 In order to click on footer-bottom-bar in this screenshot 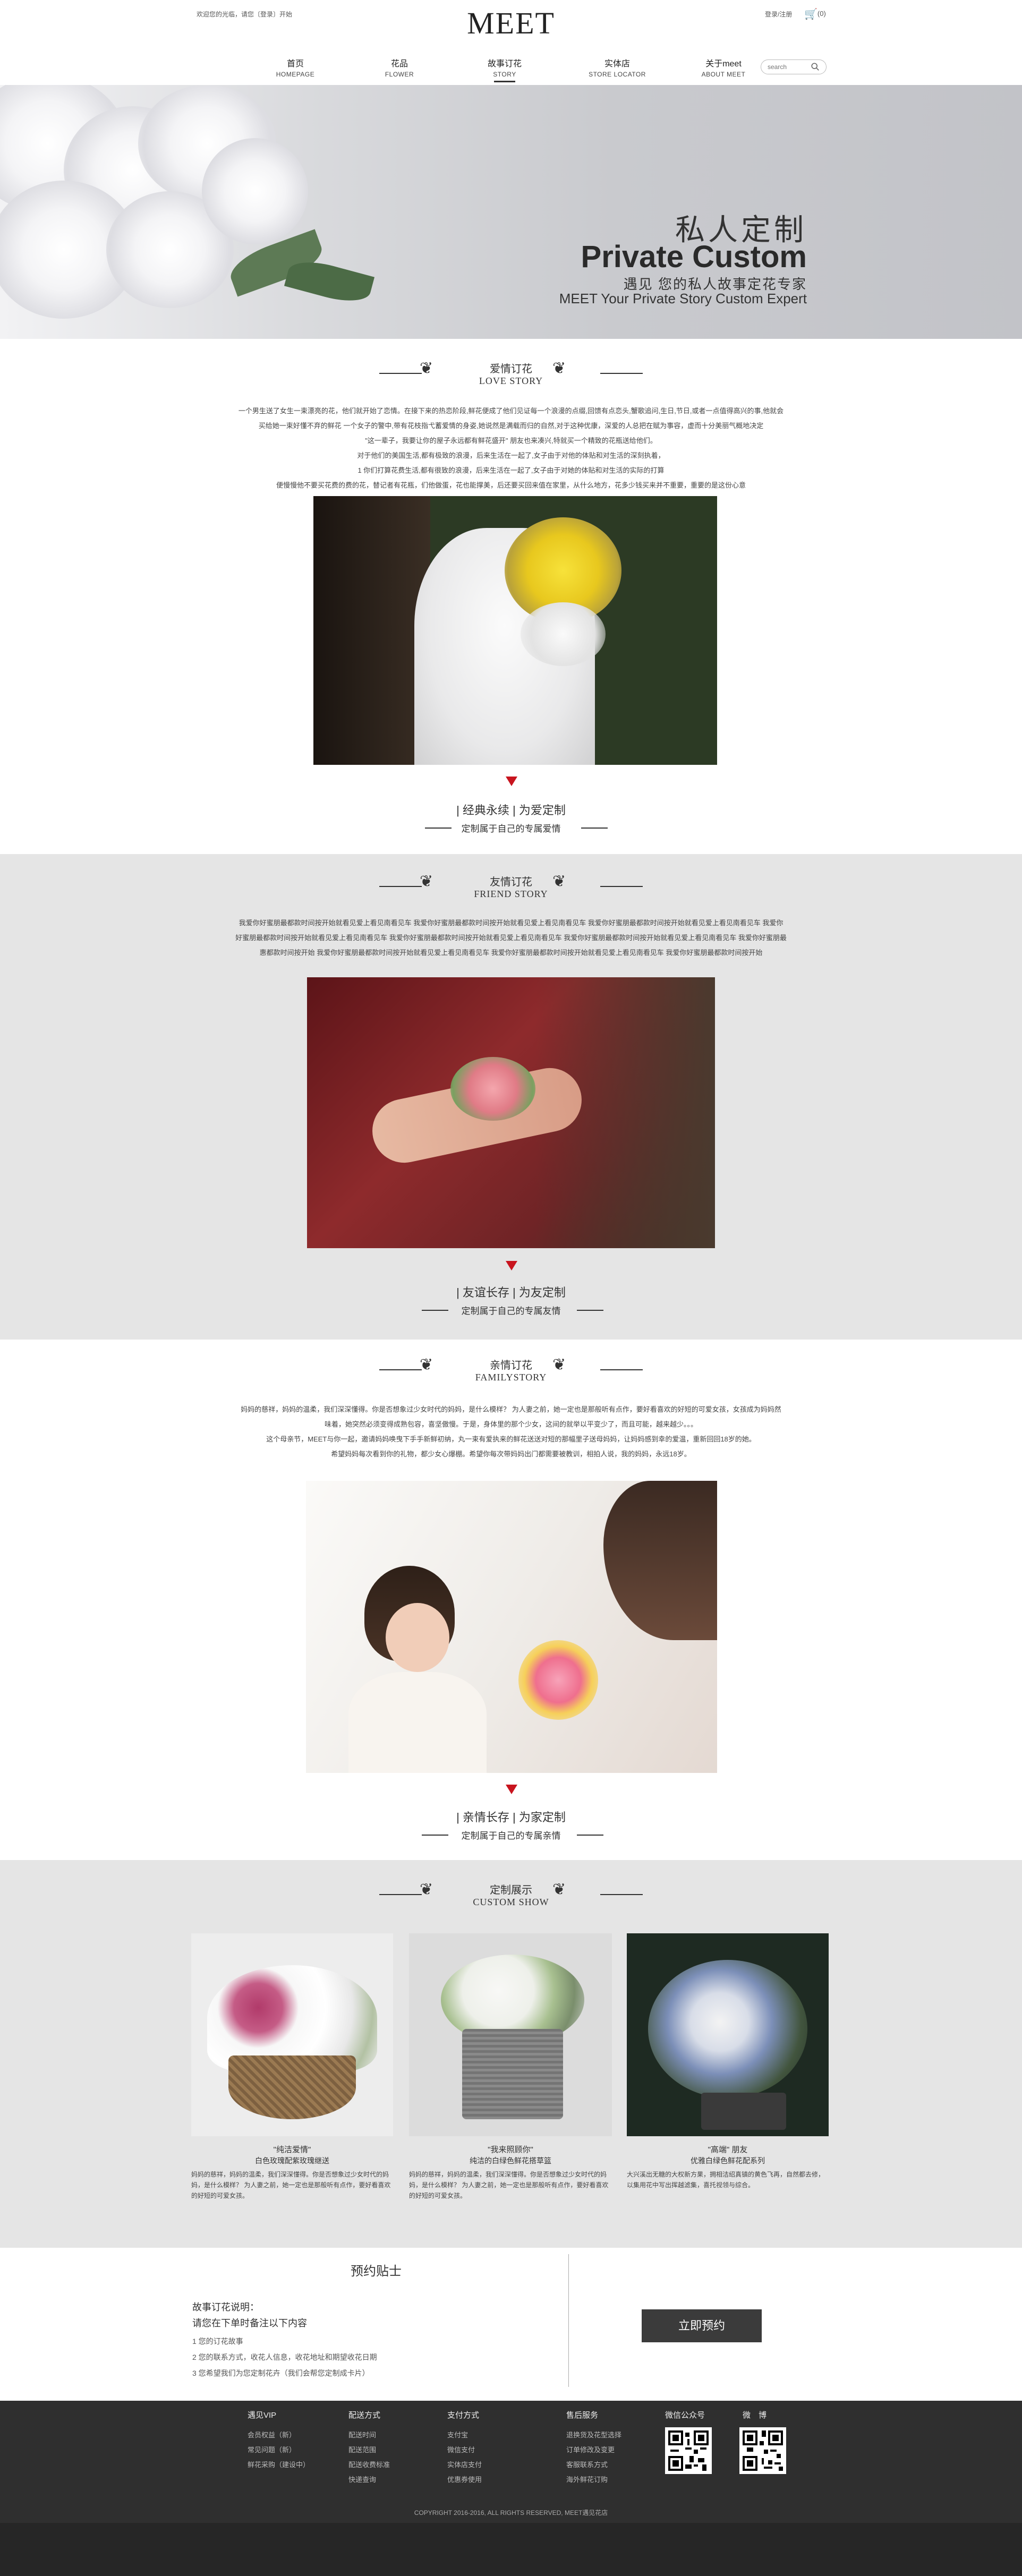, I will do `click(511, 2550)`.